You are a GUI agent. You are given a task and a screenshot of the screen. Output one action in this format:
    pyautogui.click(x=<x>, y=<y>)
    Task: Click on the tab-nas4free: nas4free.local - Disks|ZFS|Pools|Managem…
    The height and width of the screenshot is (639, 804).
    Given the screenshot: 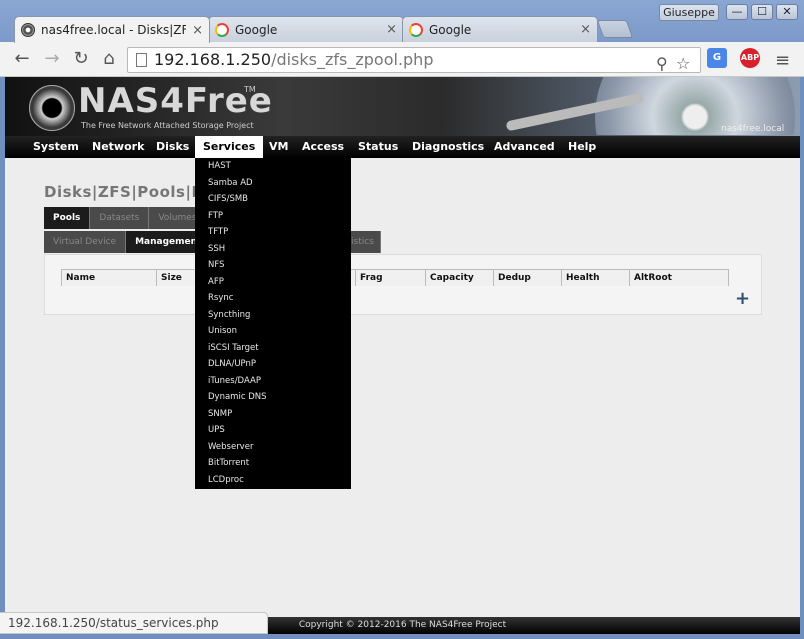 What is the action you would take?
    pyautogui.click(x=112, y=29)
    